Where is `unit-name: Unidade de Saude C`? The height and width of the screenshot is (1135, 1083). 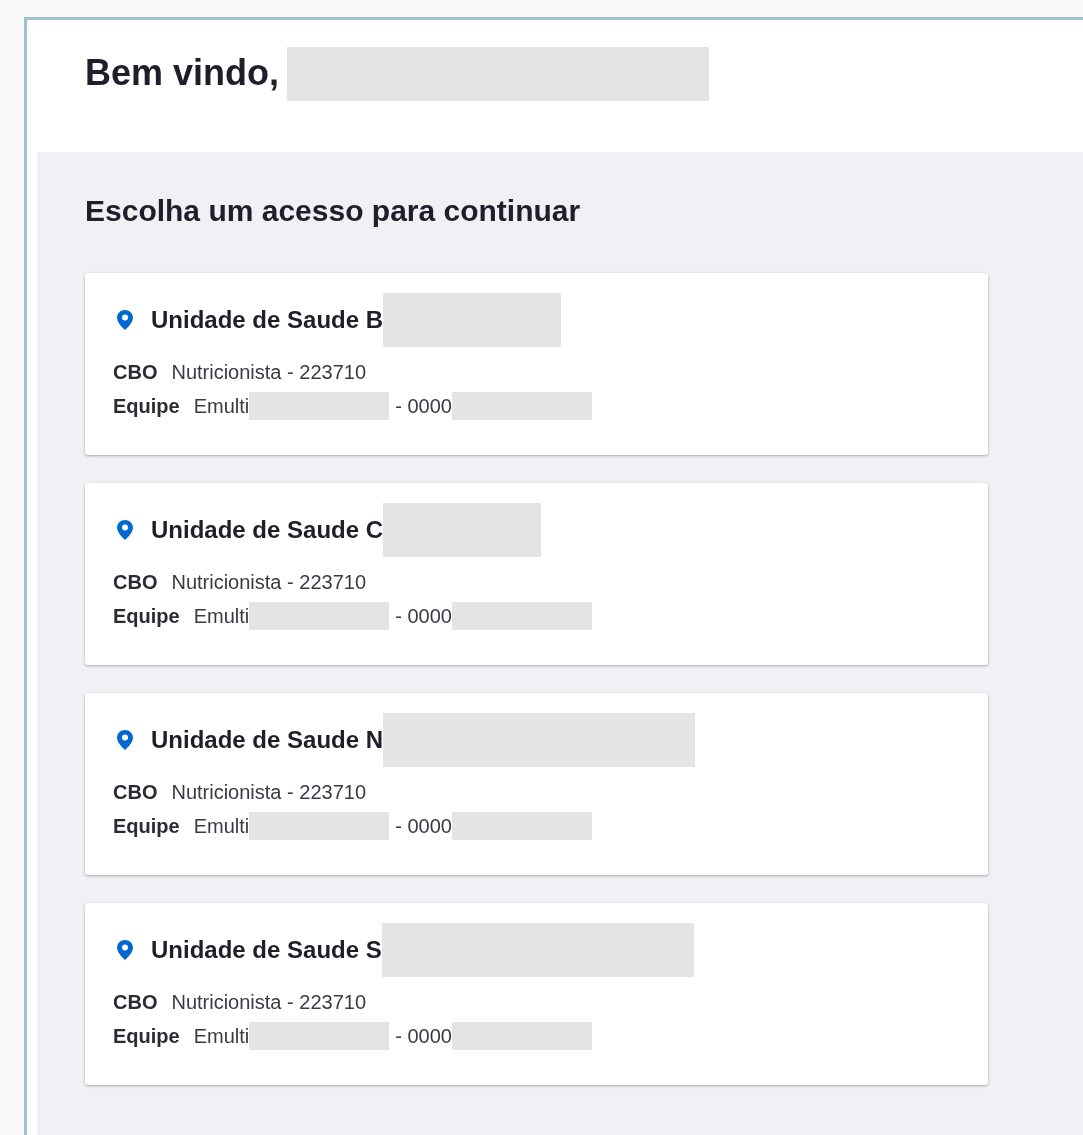 unit-name: Unidade de Saude C is located at coordinates (267, 530).